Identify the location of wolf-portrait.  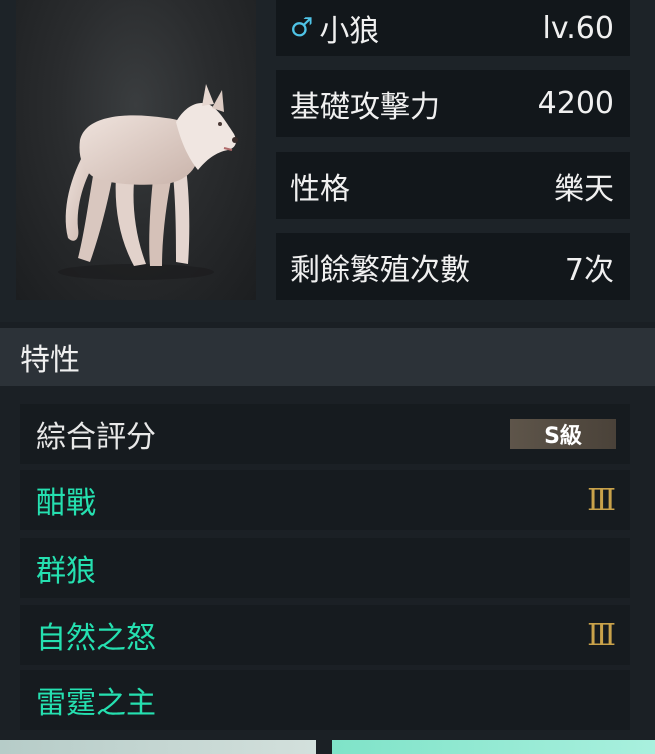
(136, 150).